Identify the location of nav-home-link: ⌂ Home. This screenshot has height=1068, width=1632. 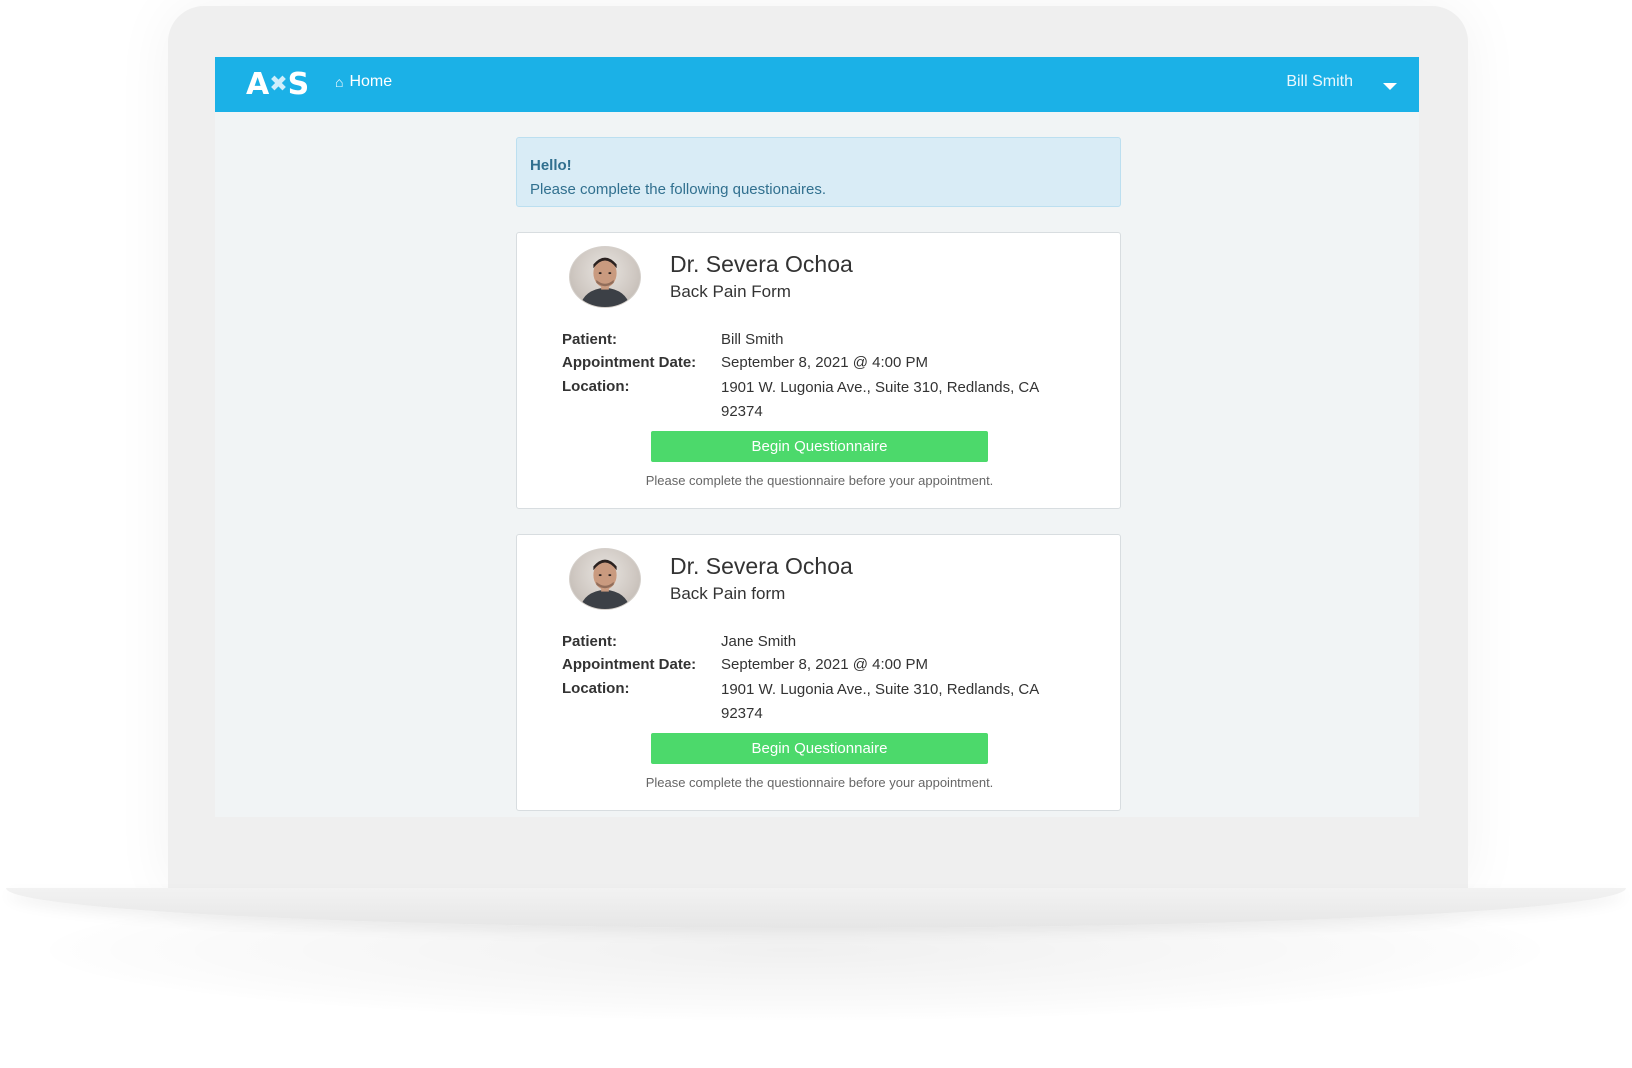
(363, 82).